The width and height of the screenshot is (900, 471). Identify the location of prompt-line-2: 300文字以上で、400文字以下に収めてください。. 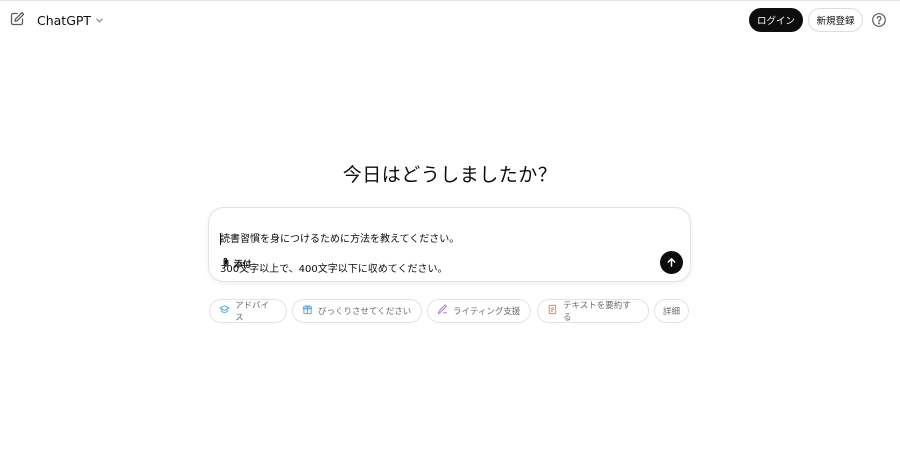
(334, 269).